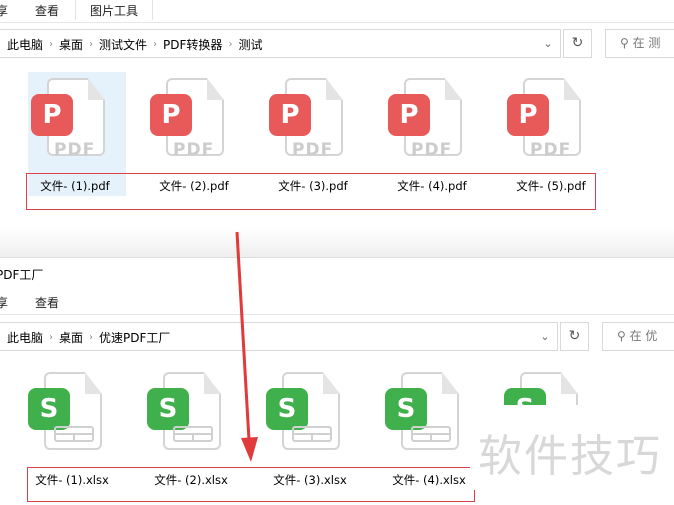 Image resolution: width=674 pixels, height=505 pixels. I want to click on arrow-head, so click(249, 449).